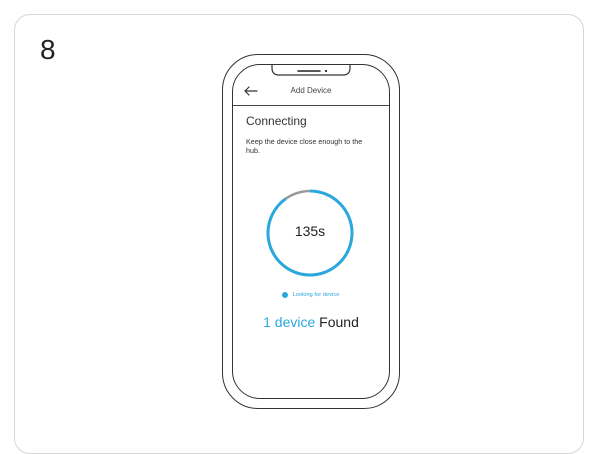 The height and width of the screenshot is (454, 600). Describe the element at coordinates (285, 295) in the screenshot. I see `status-dot-icon` at that location.